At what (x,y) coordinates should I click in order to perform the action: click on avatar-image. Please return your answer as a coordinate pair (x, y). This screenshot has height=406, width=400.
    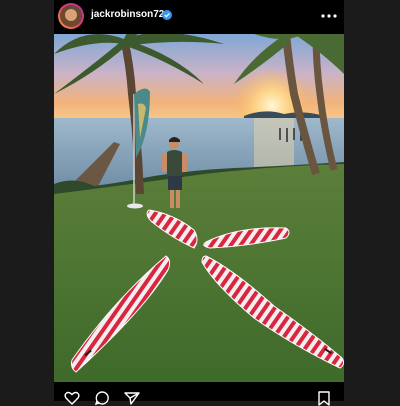
    Looking at the image, I should click on (71, 16).